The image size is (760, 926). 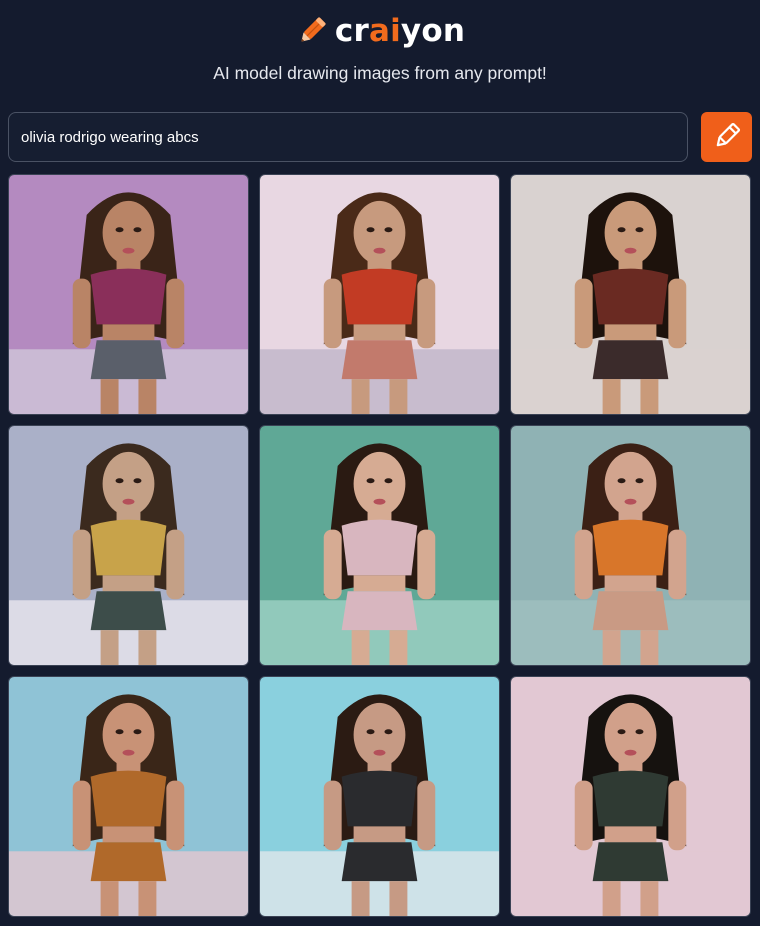 What do you see at coordinates (384, 31) in the screenshot?
I see `logo-accent: ai` at bounding box center [384, 31].